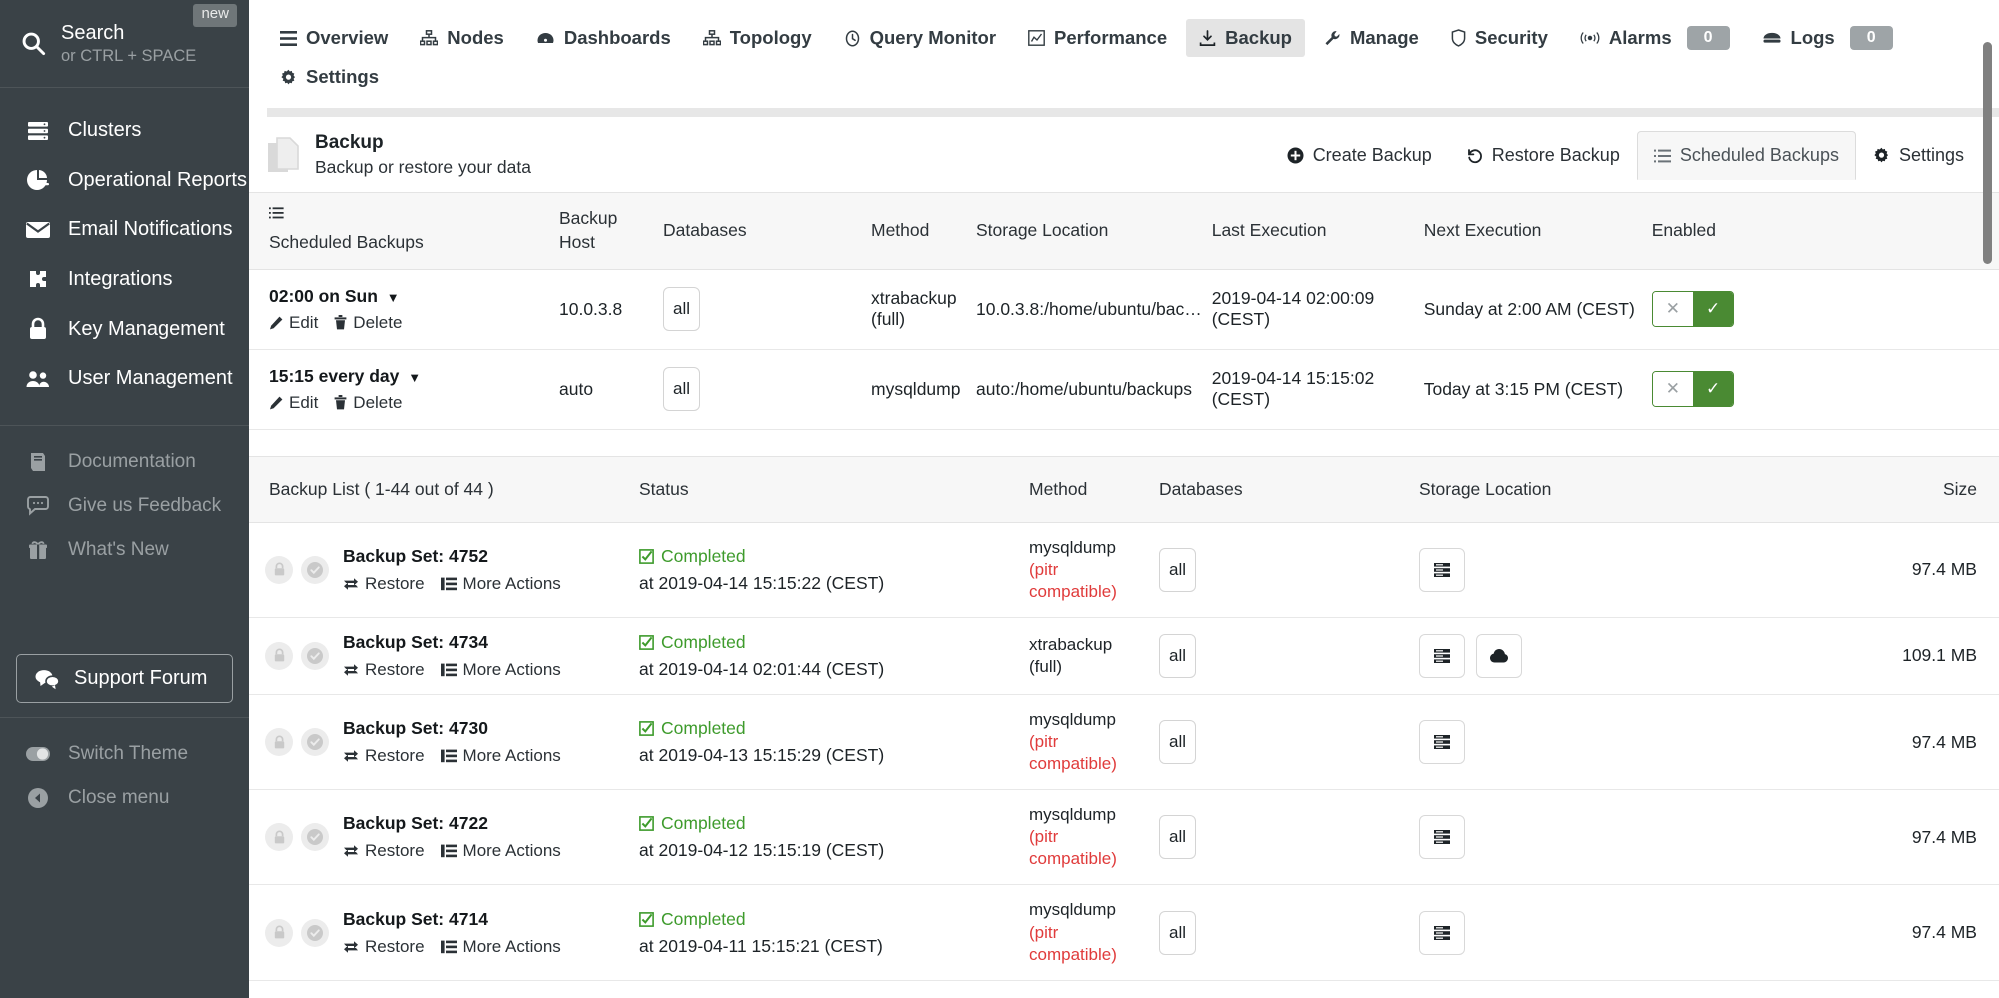 Image resolution: width=1999 pixels, height=998 pixels. What do you see at coordinates (834, 837) in the screenshot?
I see `cell-status: Completed at 2019-04-12 15:15:19 (CEST)` at bounding box center [834, 837].